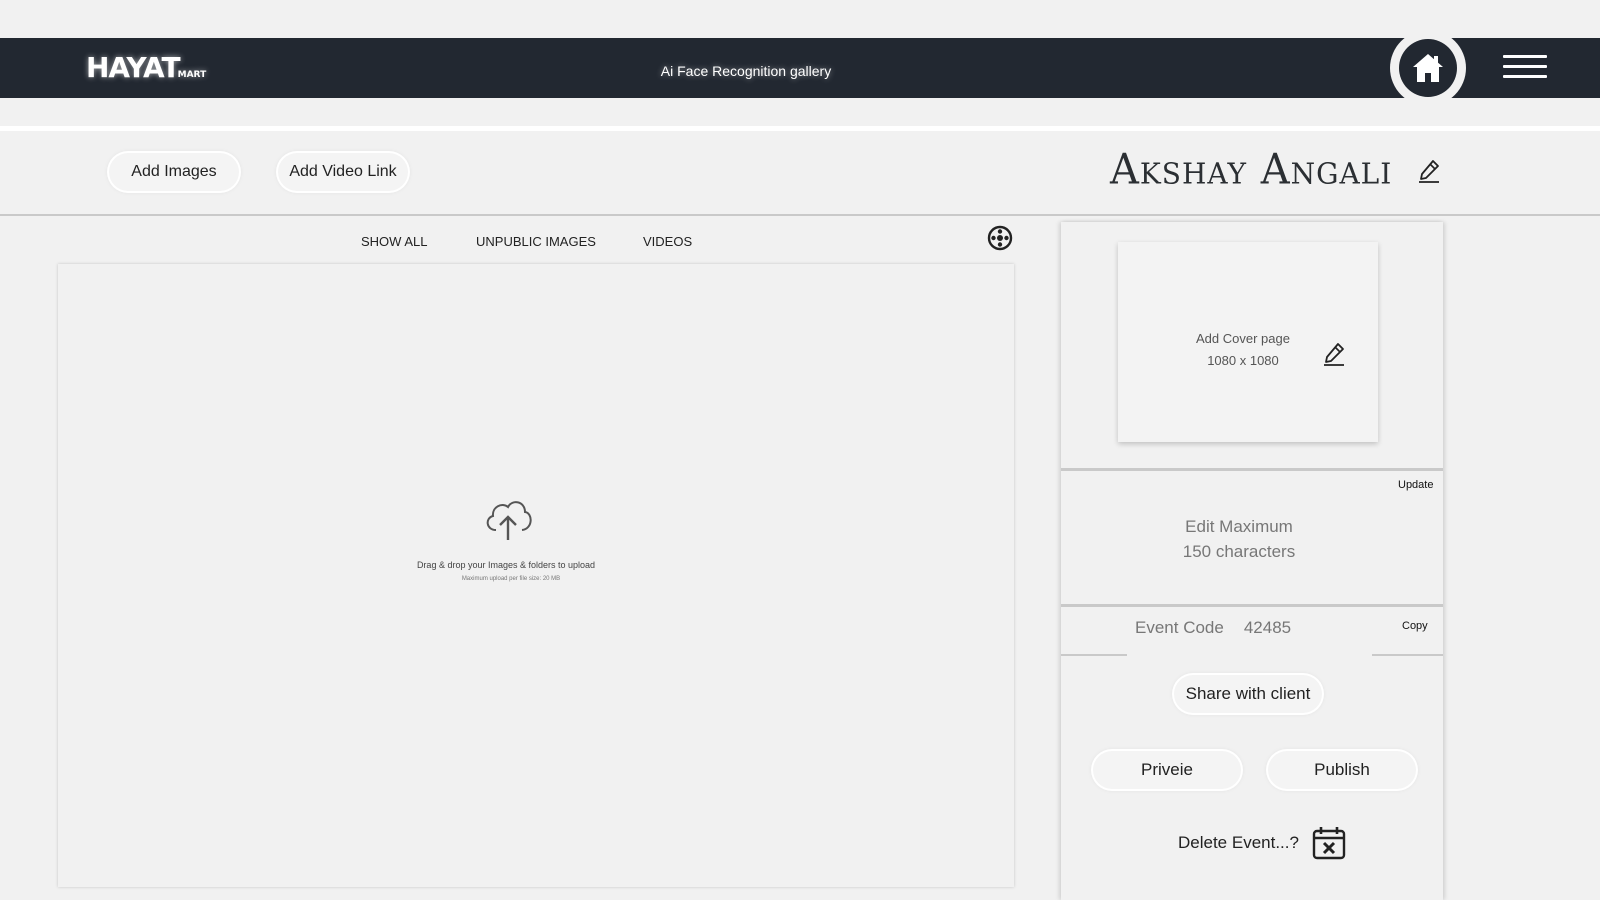  Describe the element at coordinates (1239, 551) in the screenshot. I see `description-placeholder-line2: 150 characters` at that location.